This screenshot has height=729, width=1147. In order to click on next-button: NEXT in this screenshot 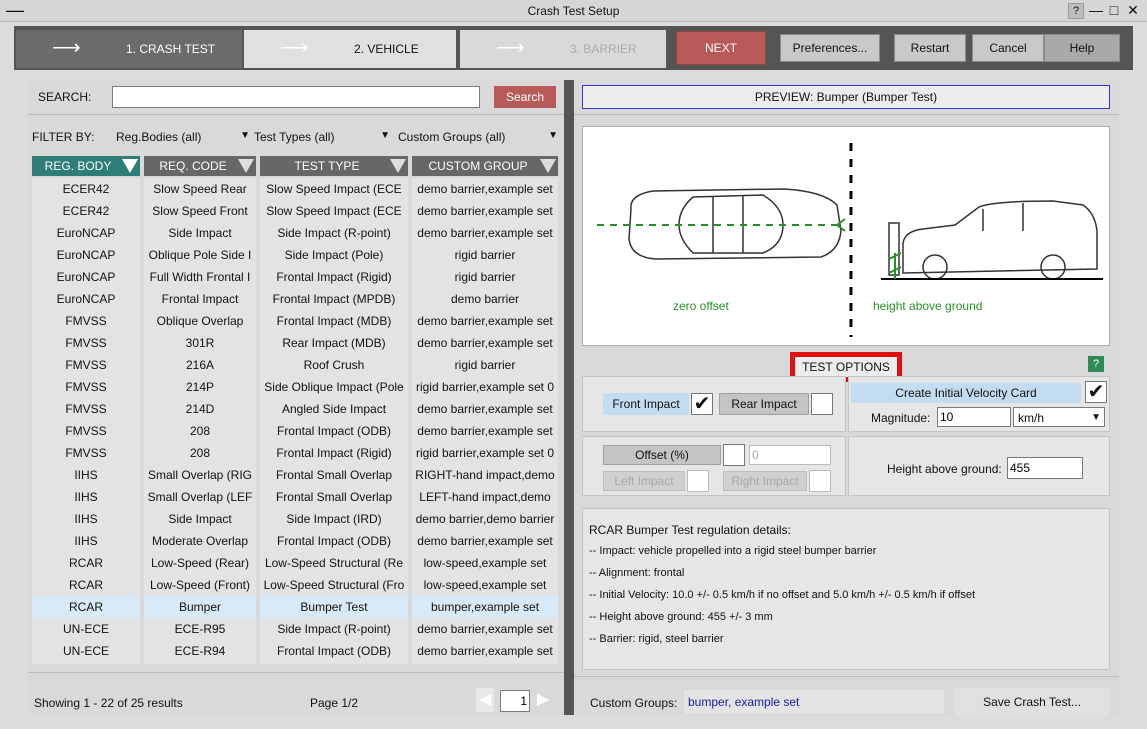, I will do `click(721, 48)`.